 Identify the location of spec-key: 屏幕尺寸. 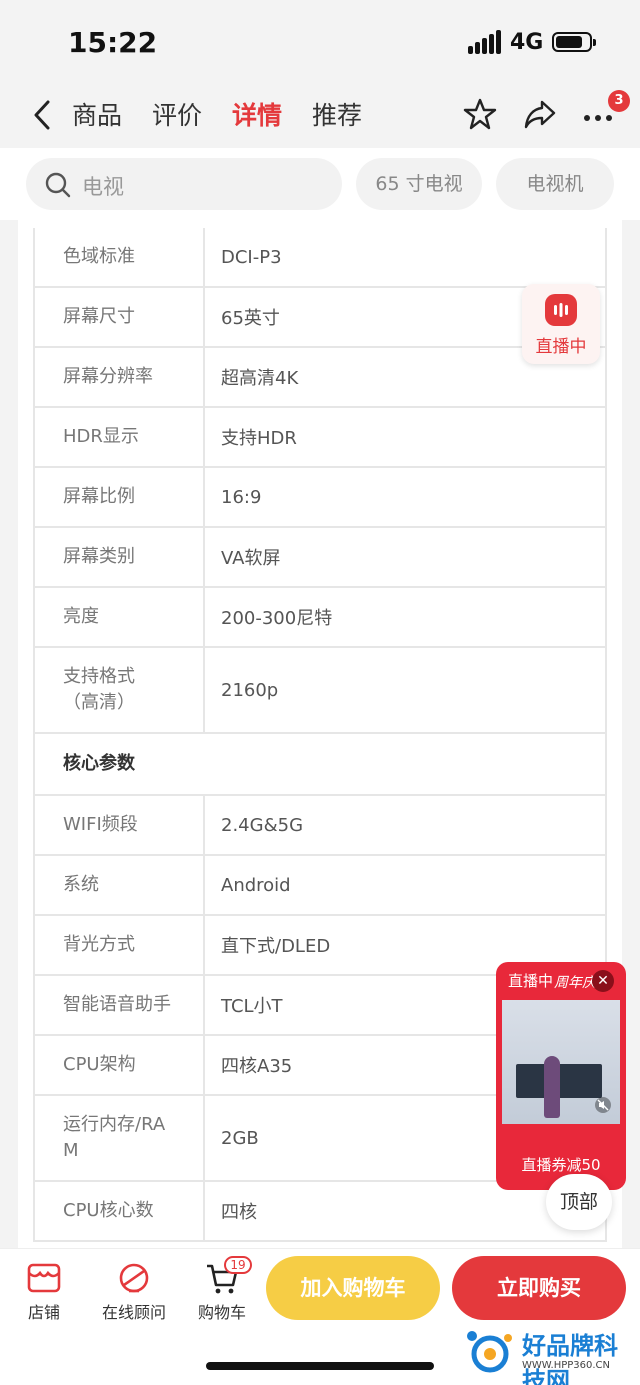
(119, 317).